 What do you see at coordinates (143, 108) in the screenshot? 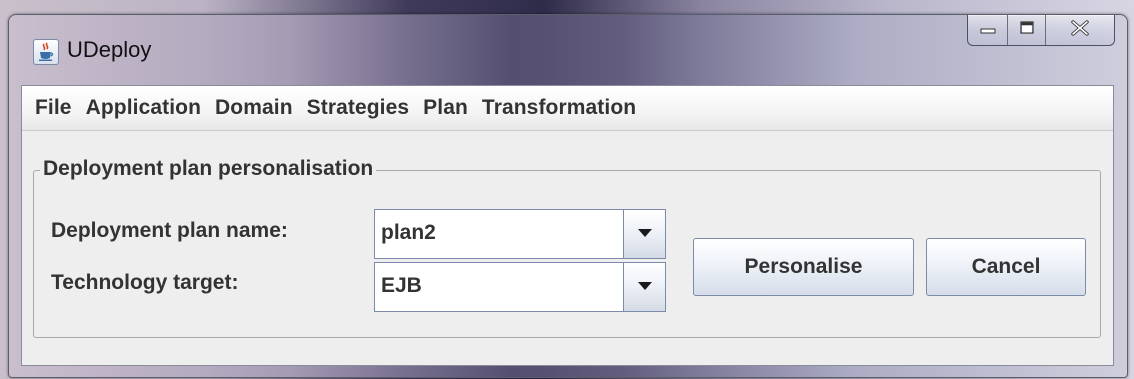
I see `menu-application: Application` at bounding box center [143, 108].